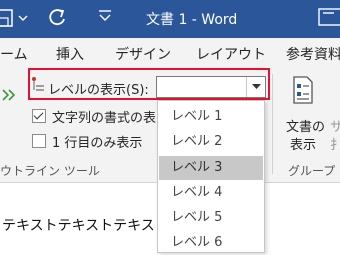  Describe the element at coordinates (211, 218) in the screenshot. I see `level-option-5: レベル 5` at that location.